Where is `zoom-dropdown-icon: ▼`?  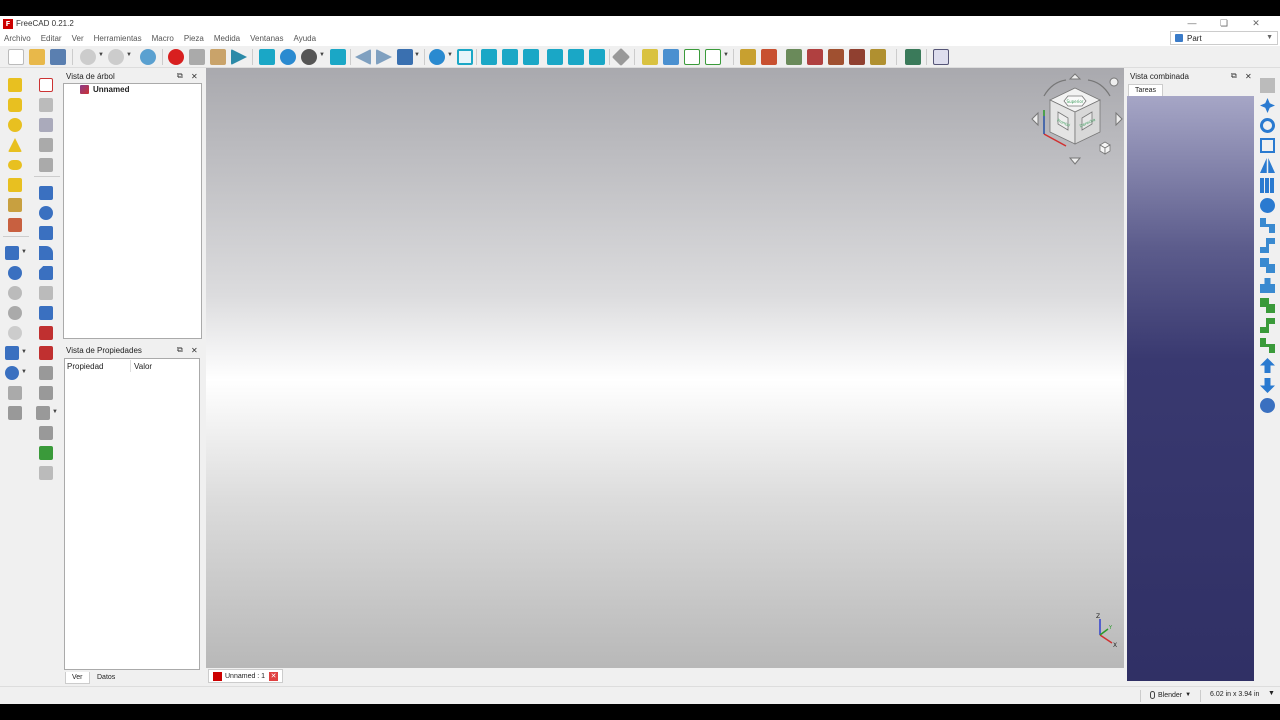 zoom-dropdown-icon: ▼ is located at coordinates (450, 55).